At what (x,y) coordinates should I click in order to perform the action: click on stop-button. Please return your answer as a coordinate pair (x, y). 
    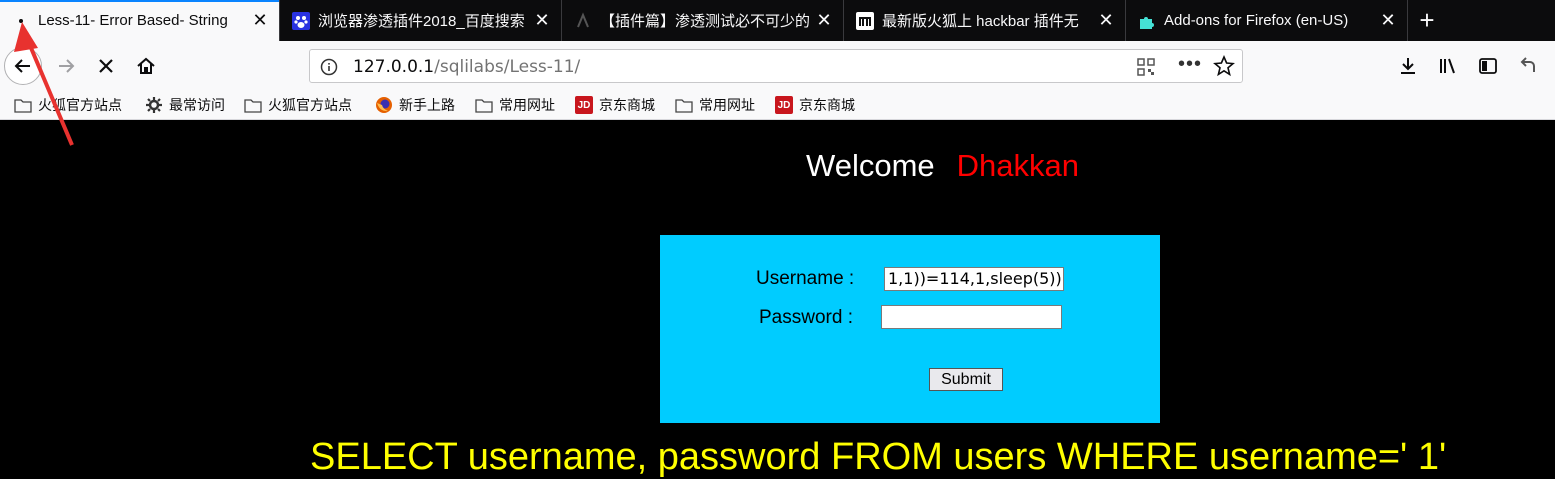
    Looking at the image, I should click on (106, 66).